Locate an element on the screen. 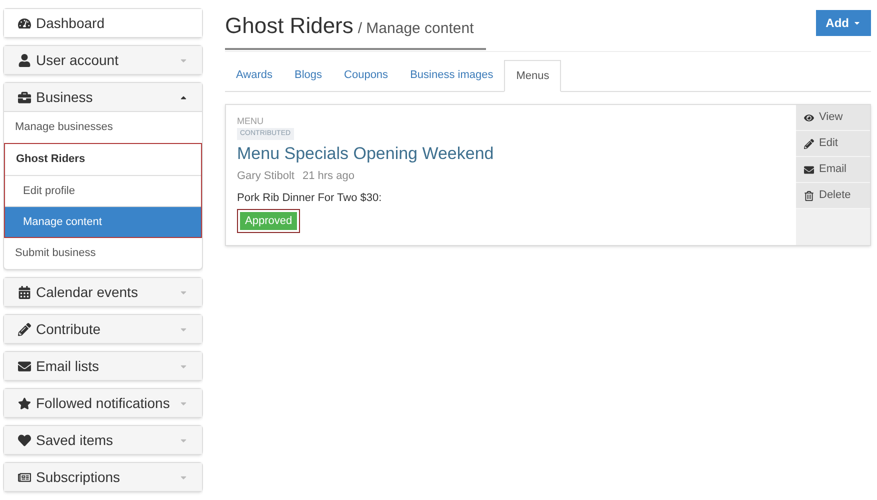 The height and width of the screenshot is (500, 877). tab: Awards is located at coordinates (254, 75).